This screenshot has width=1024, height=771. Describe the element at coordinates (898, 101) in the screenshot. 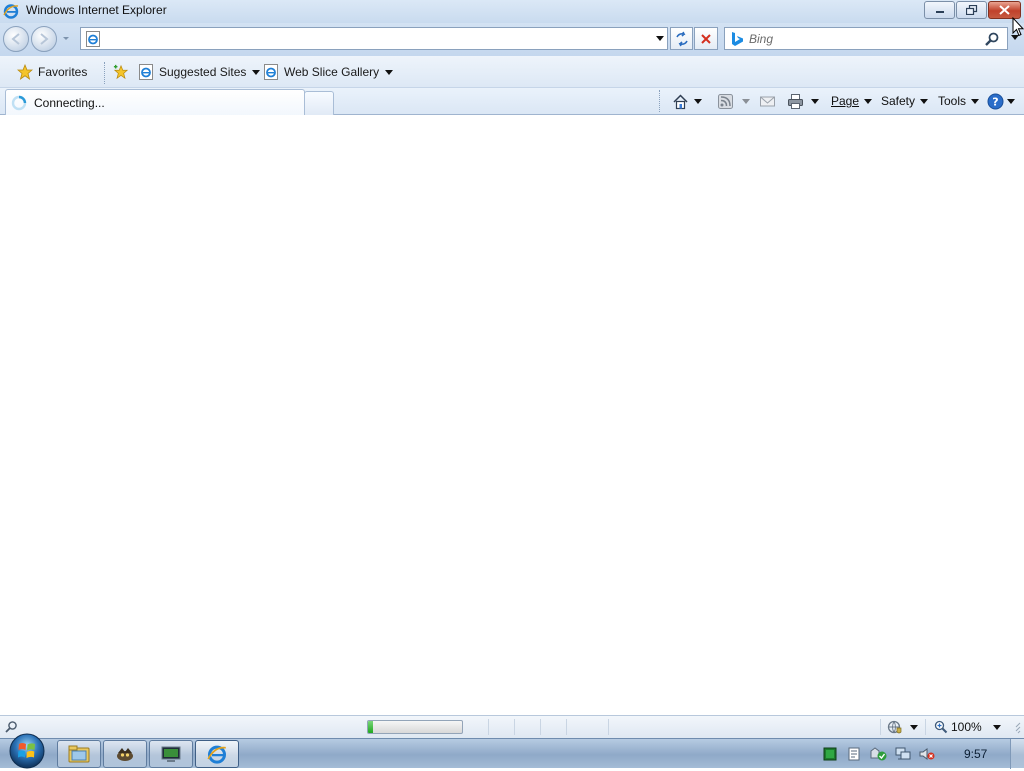

I see `safety-menu-label: Safety` at that location.